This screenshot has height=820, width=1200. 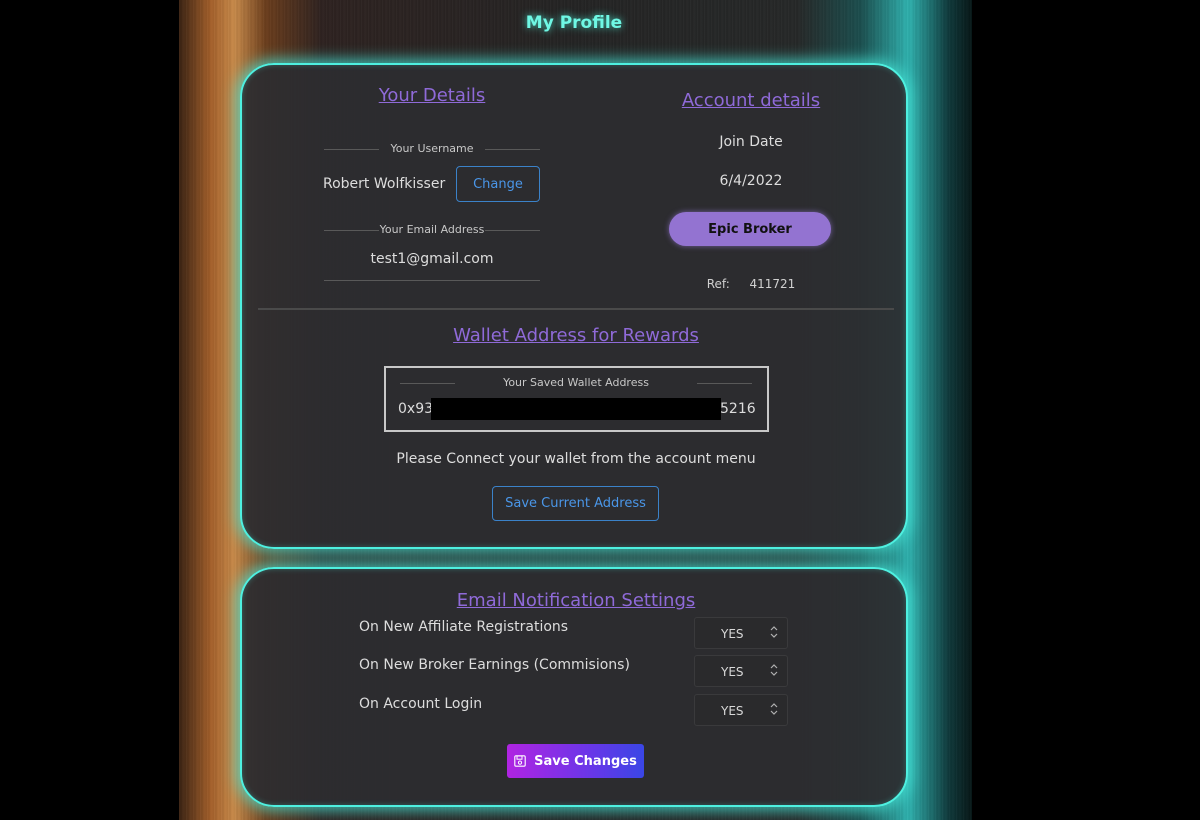 What do you see at coordinates (751, 142) in the screenshot?
I see `join-date-label: Join Date` at bounding box center [751, 142].